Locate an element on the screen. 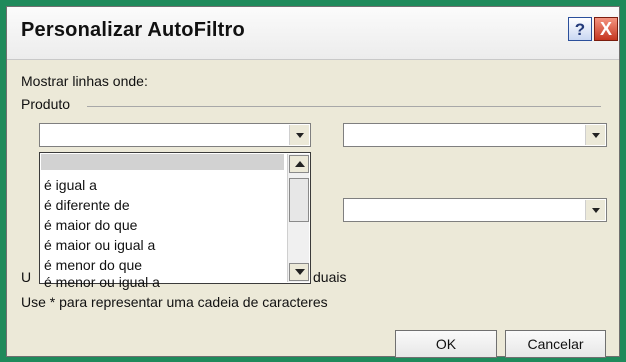  dropdown-option-less-or-equal: é menor ou igual a is located at coordinates (102, 282).